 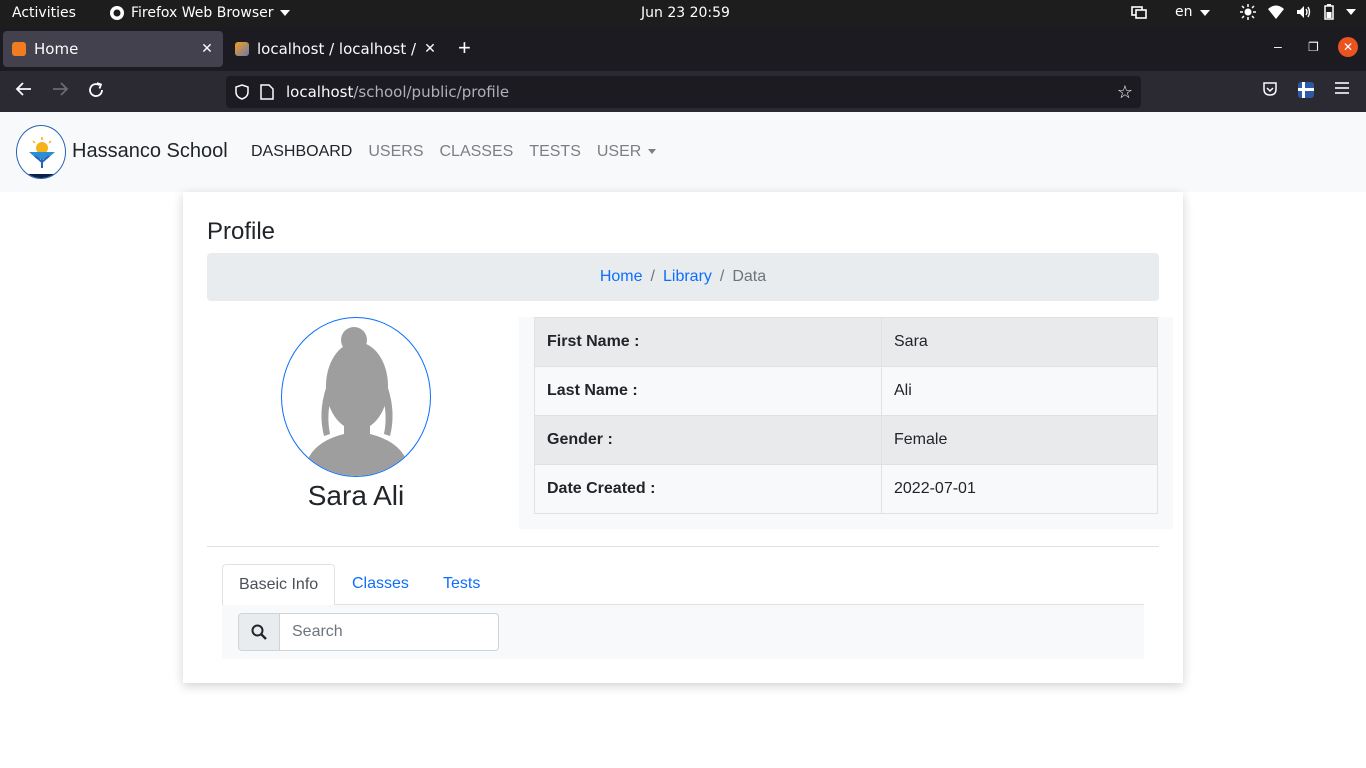 What do you see at coordinates (1139, 12) in the screenshot?
I see `screen-share-icon` at bounding box center [1139, 12].